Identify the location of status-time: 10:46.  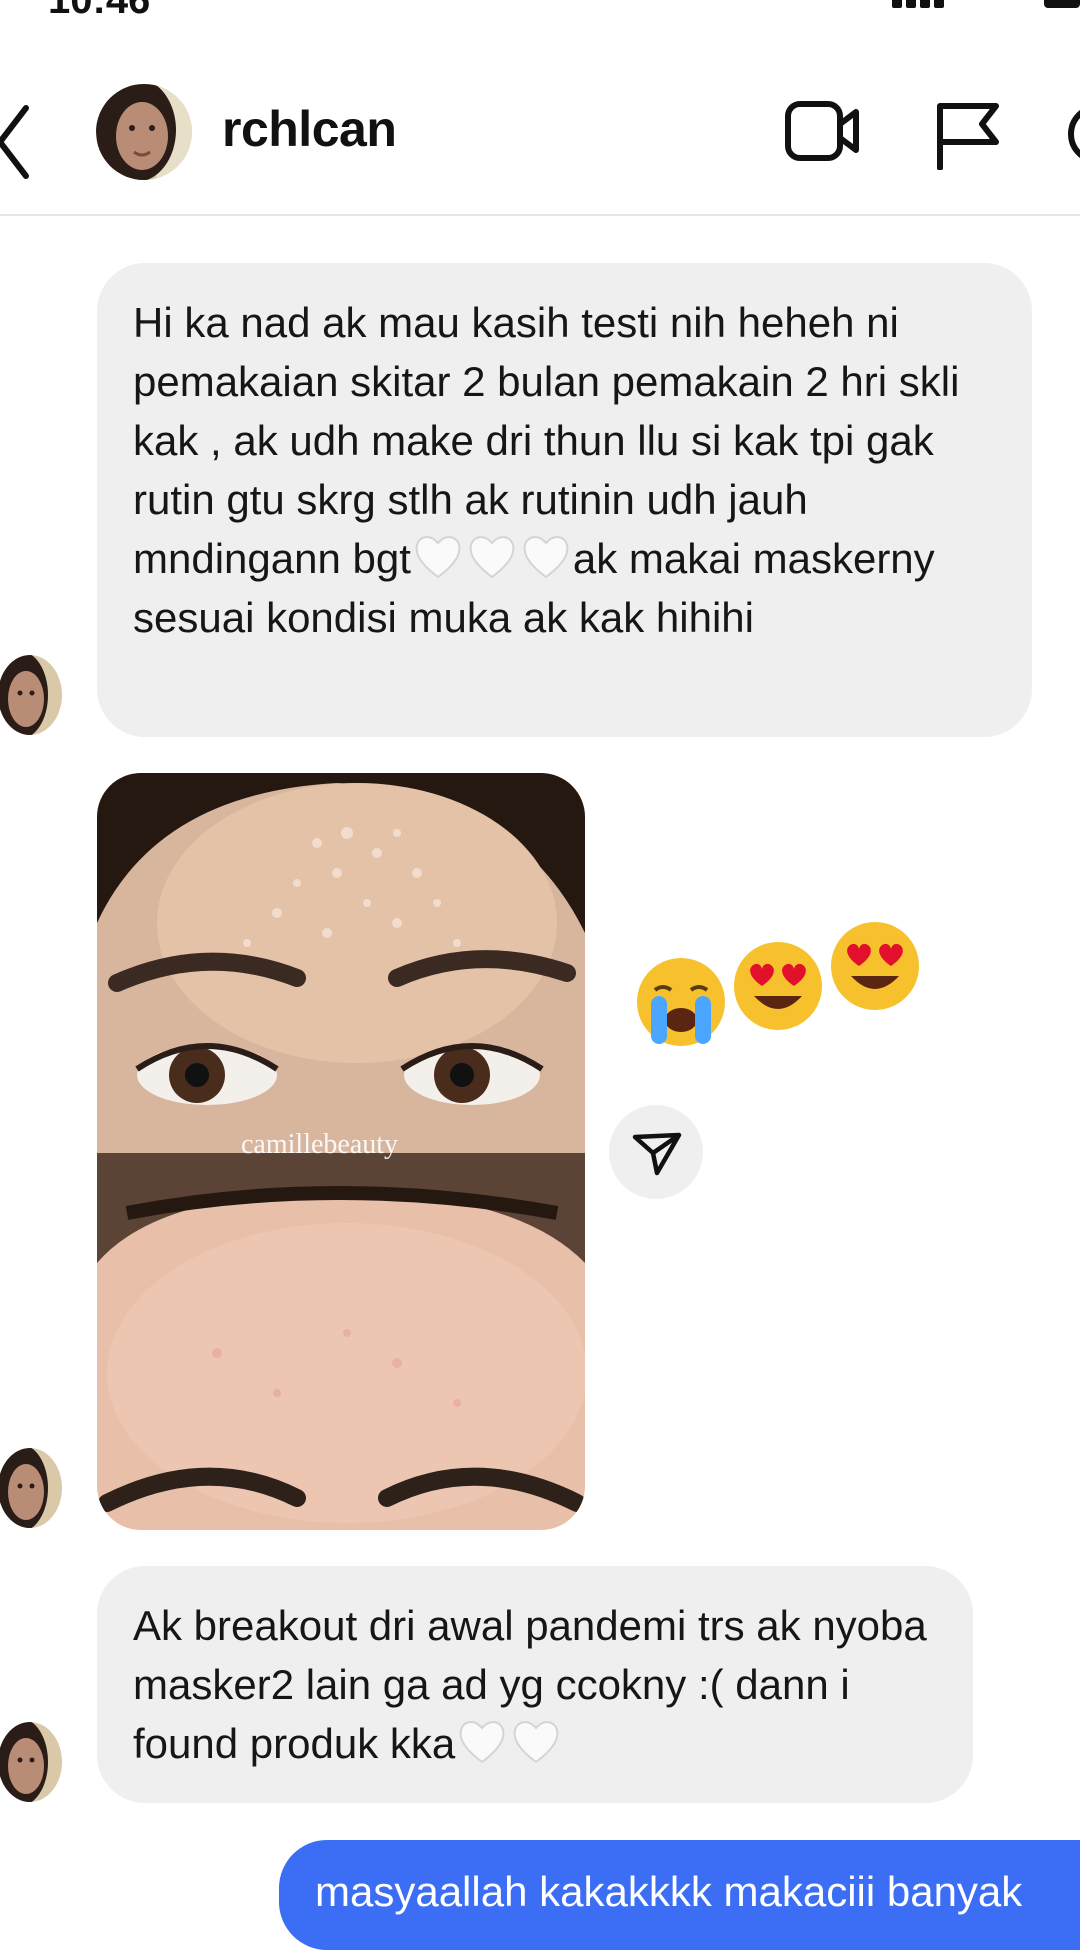
(99, 11).